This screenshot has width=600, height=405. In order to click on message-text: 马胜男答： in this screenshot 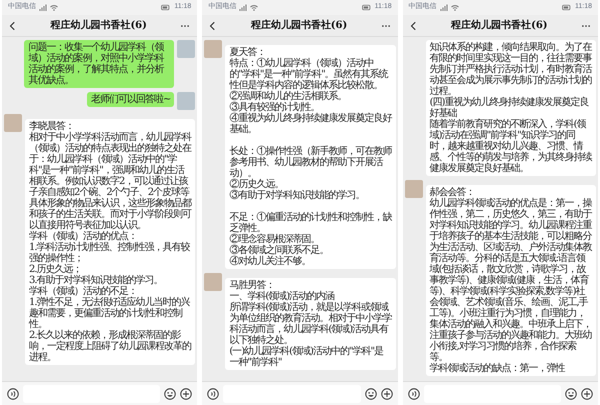, I will do `click(252, 285)`.